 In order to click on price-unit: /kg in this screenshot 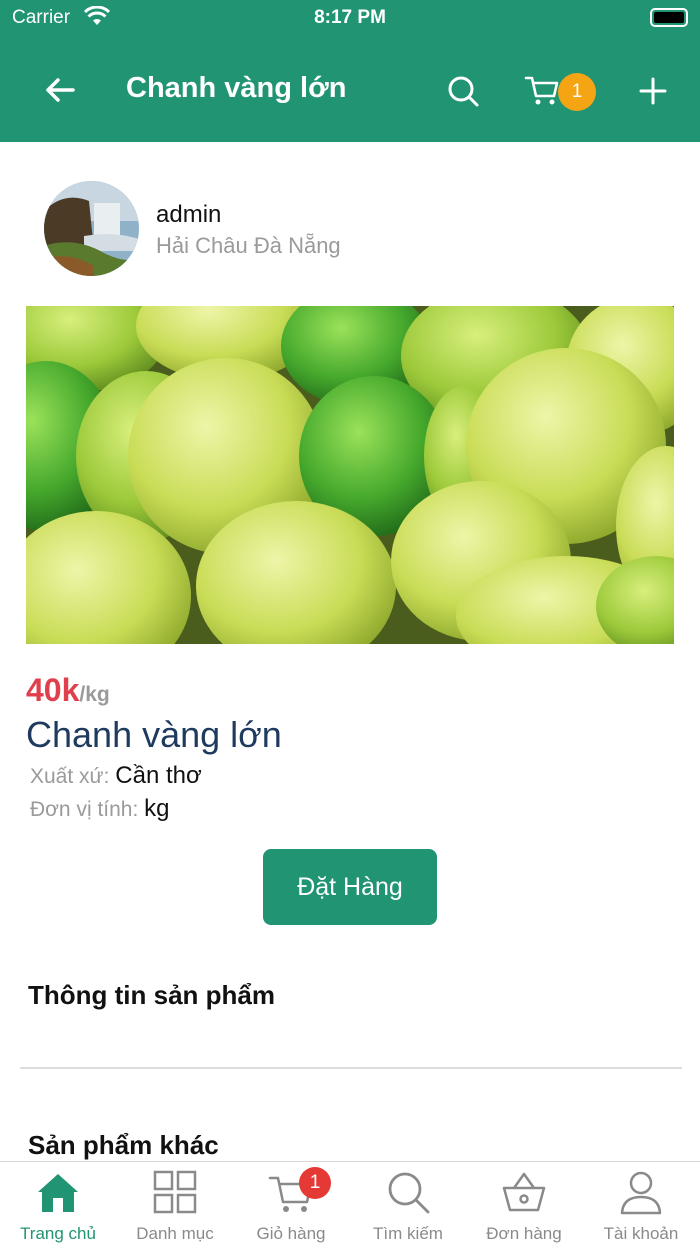, I will do `click(94, 694)`.